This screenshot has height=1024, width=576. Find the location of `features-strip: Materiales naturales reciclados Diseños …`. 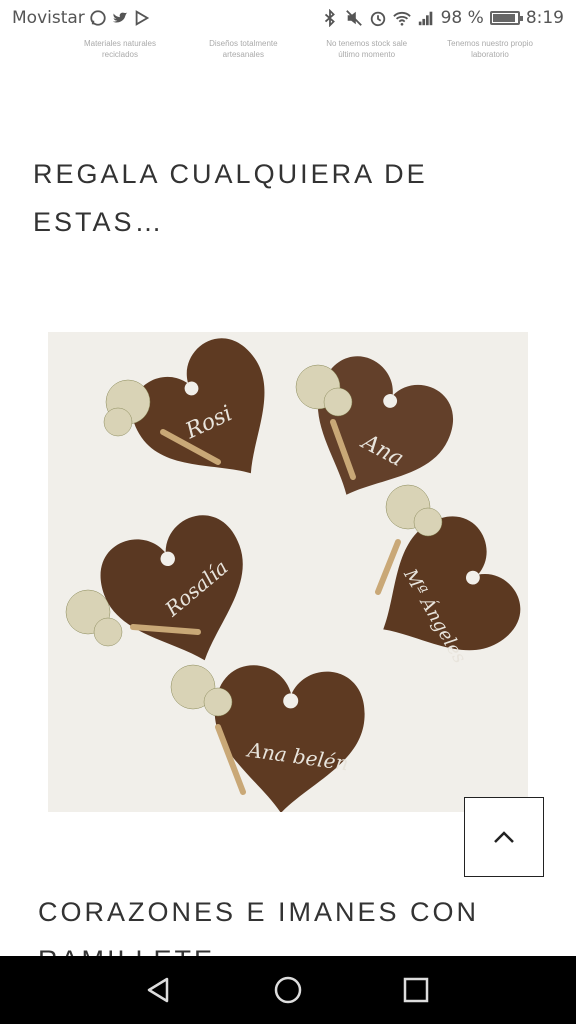

features-strip: Materiales naturales reciclados Diseños … is located at coordinates (305, 53).